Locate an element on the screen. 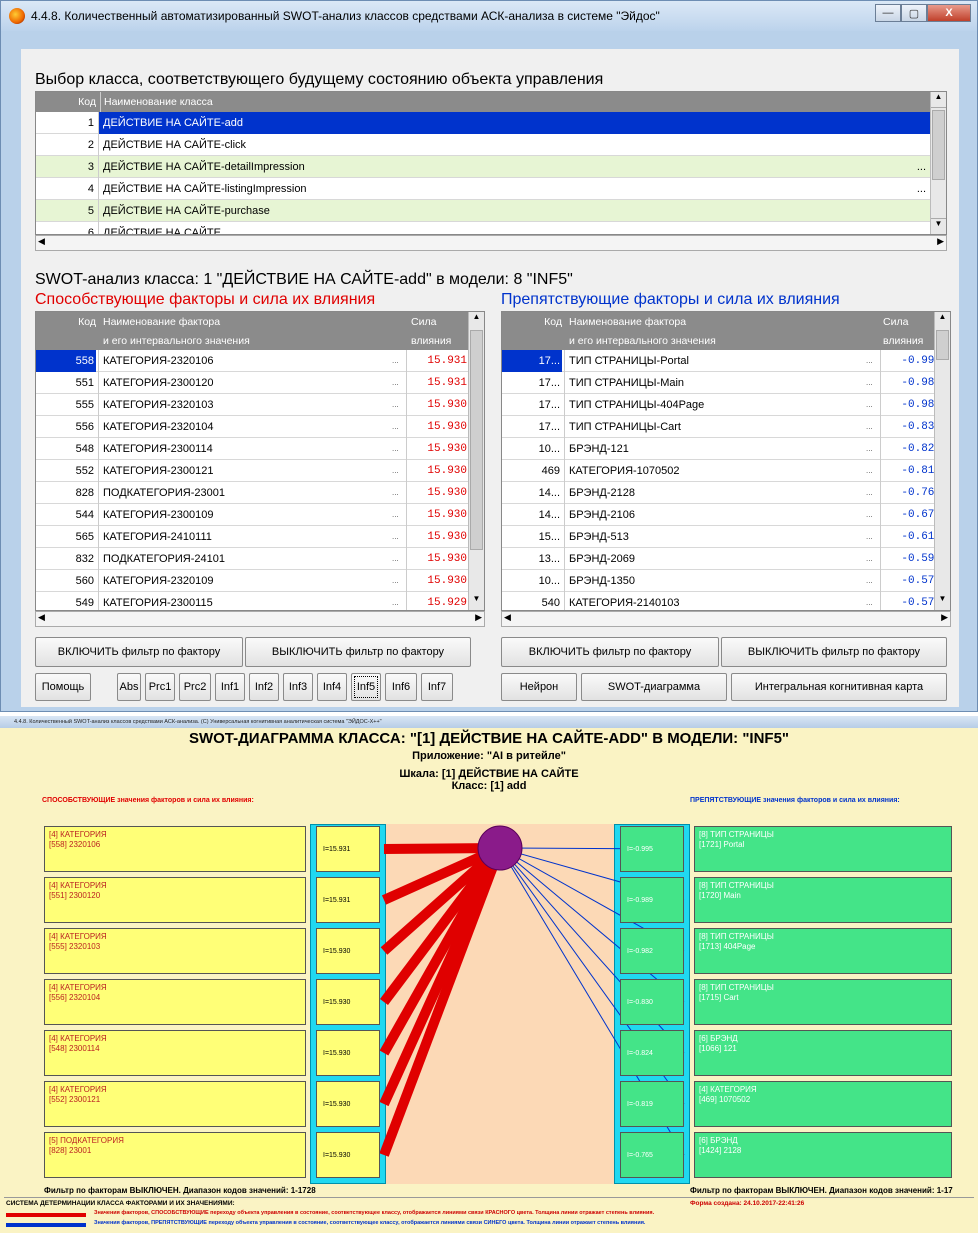 The image size is (978, 1233). hindering-table-vscrollbar: ▲ ▼ is located at coordinates (942, 461).